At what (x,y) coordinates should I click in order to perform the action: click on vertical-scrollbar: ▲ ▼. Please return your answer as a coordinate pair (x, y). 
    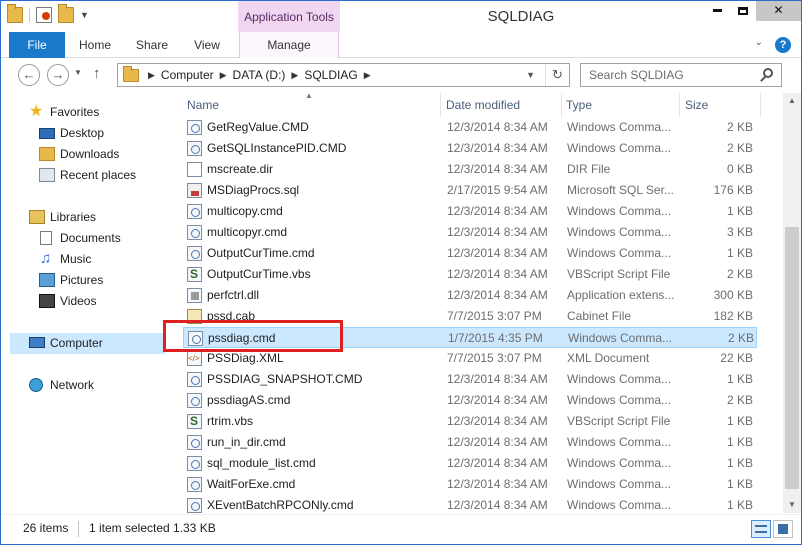
    Looking at the image, I should click on (792, 303).